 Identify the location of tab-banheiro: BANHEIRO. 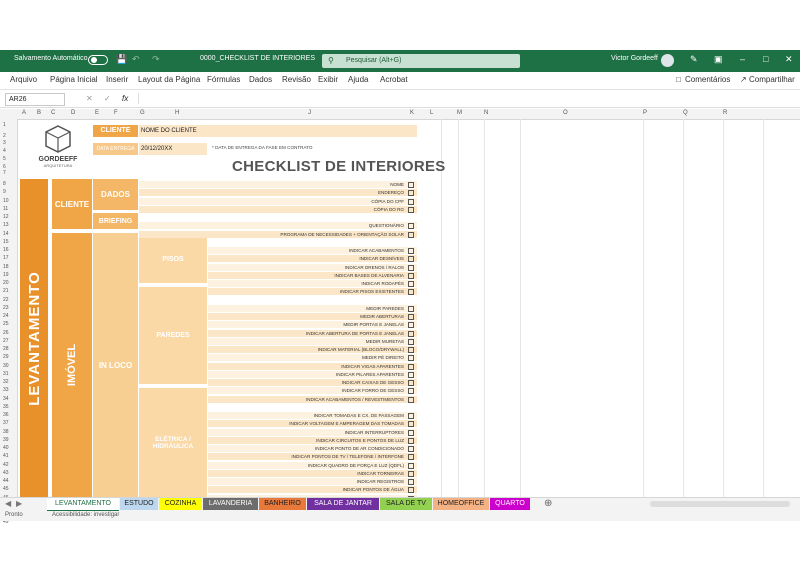
(282, 504).